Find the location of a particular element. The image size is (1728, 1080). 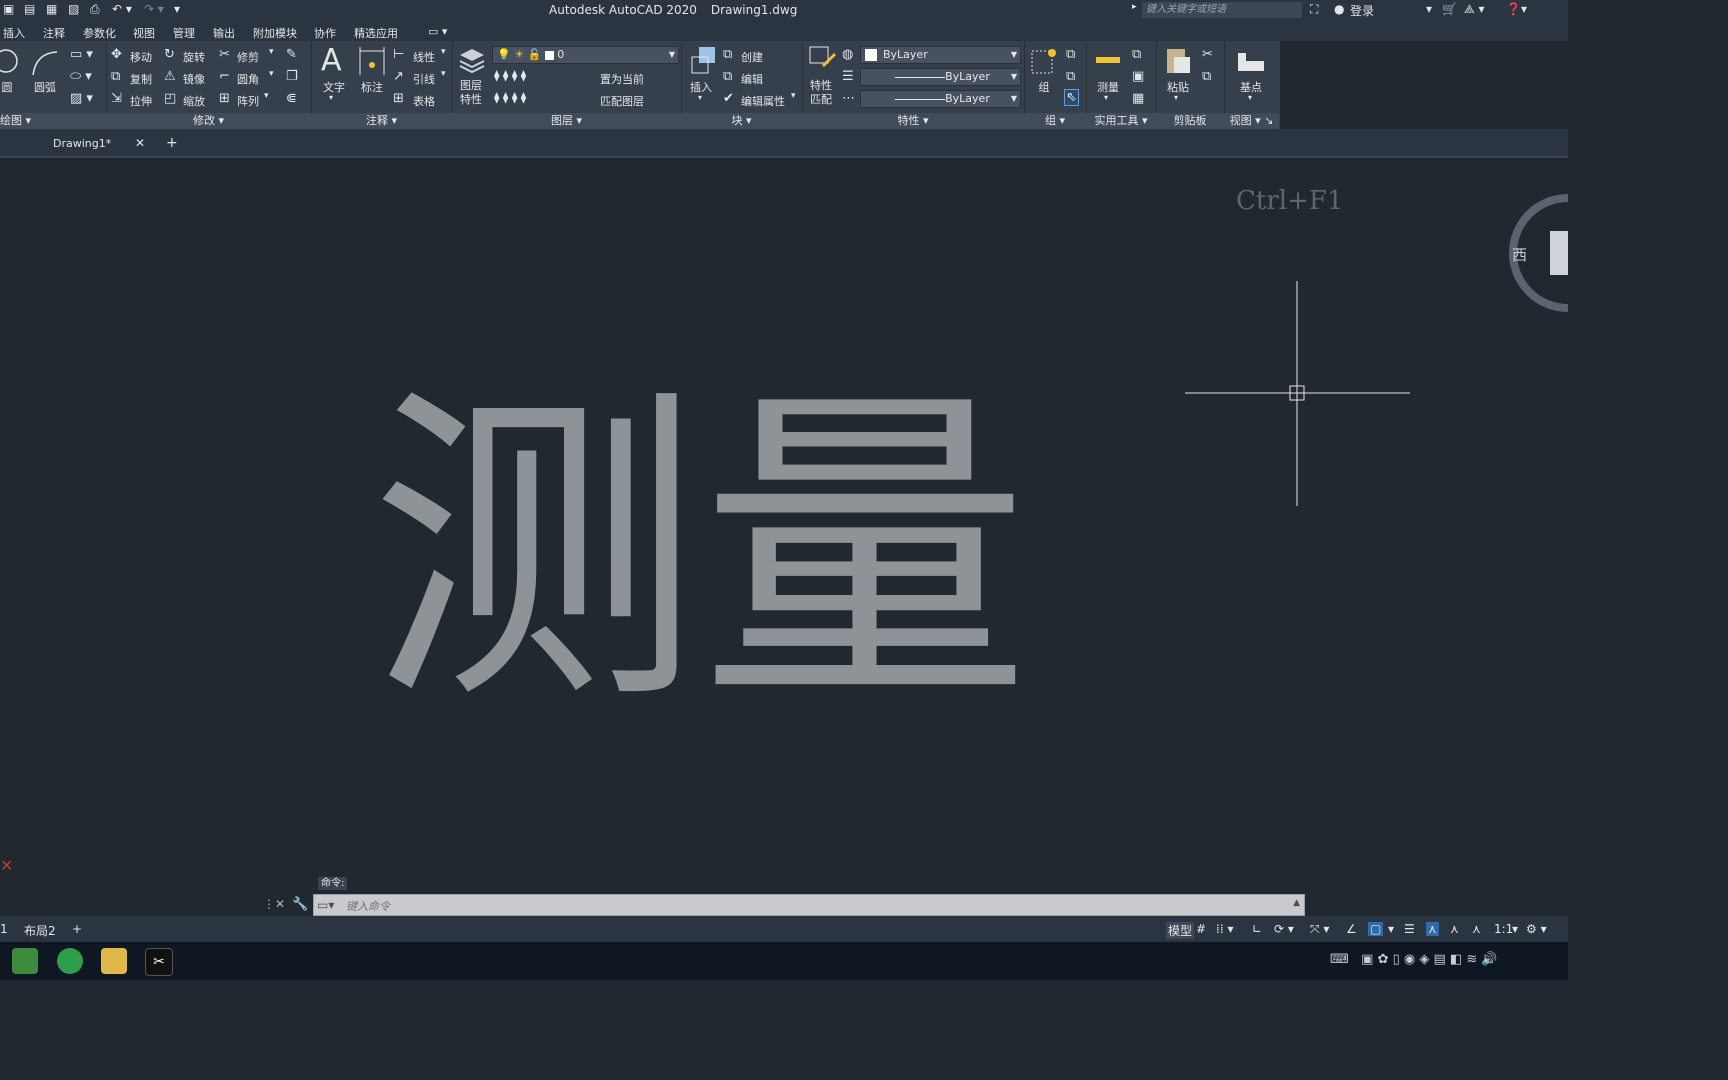

insert-block-icon is located at coordinates (703, 60).